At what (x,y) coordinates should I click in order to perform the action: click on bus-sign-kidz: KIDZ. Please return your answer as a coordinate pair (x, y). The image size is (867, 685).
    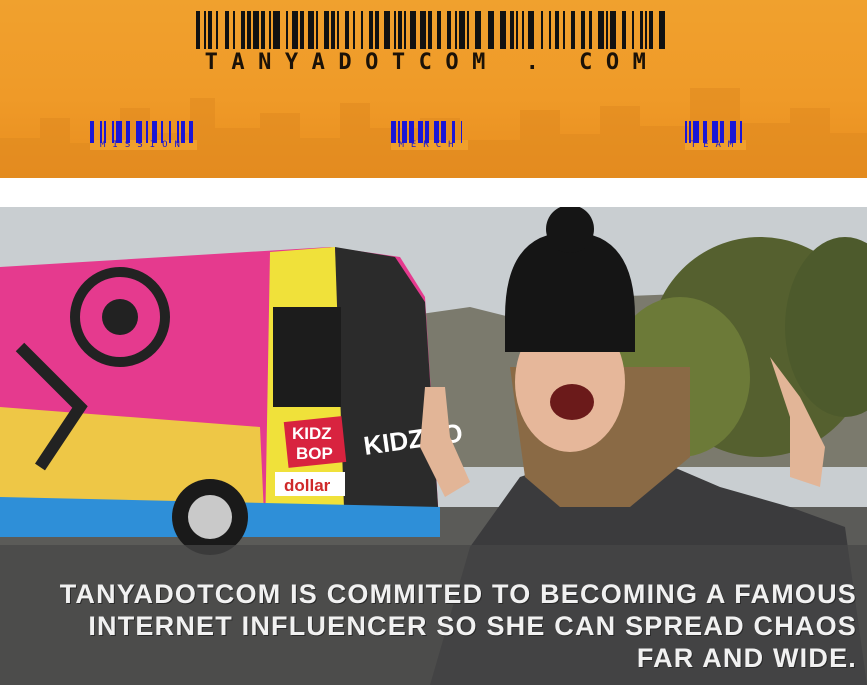
    Looking at the image, I should click on (312, 433).